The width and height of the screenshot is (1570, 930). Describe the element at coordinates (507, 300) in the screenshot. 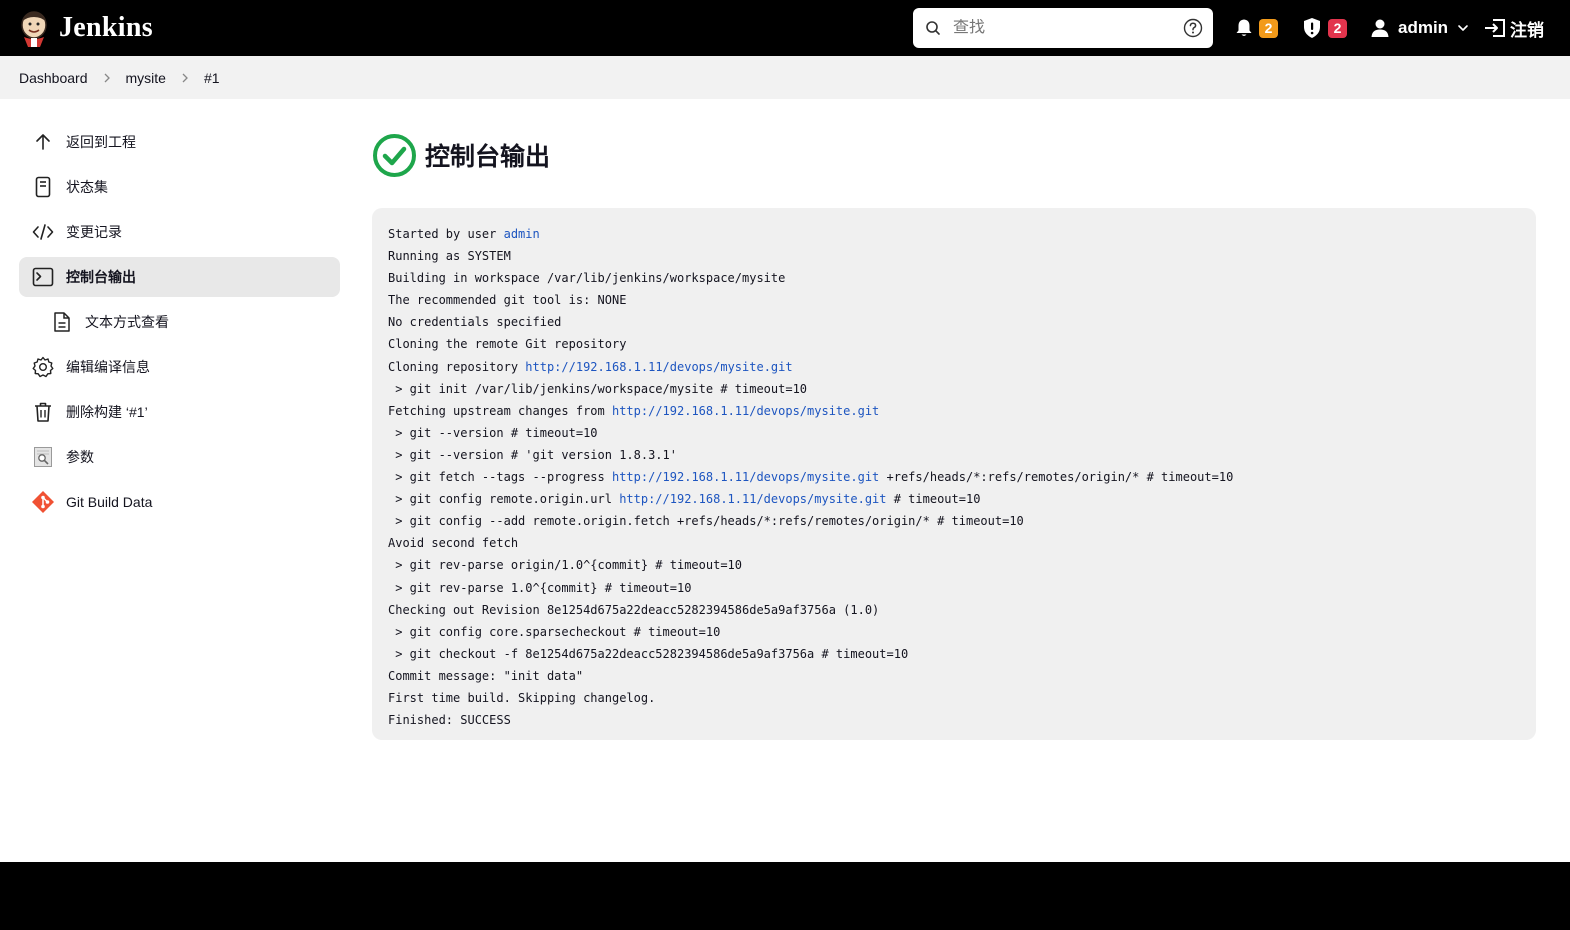

I see `console-text: The recommended git tool is: NONE` at that location.